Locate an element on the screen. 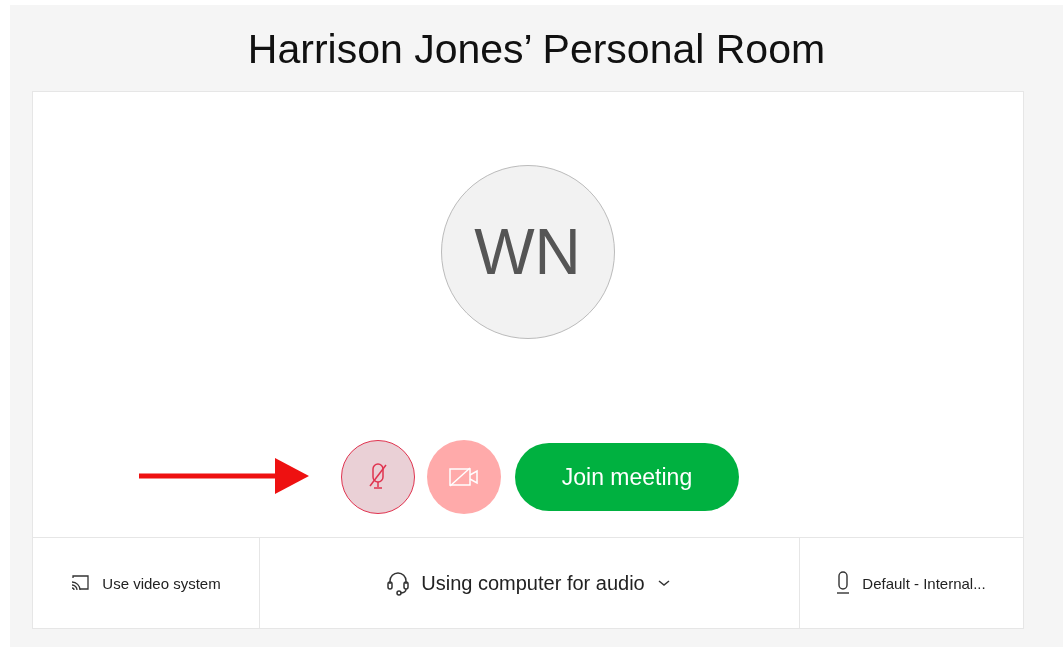 This screenshot has height=647, width=1063. cast-icon is located at coordinates (80, 583).